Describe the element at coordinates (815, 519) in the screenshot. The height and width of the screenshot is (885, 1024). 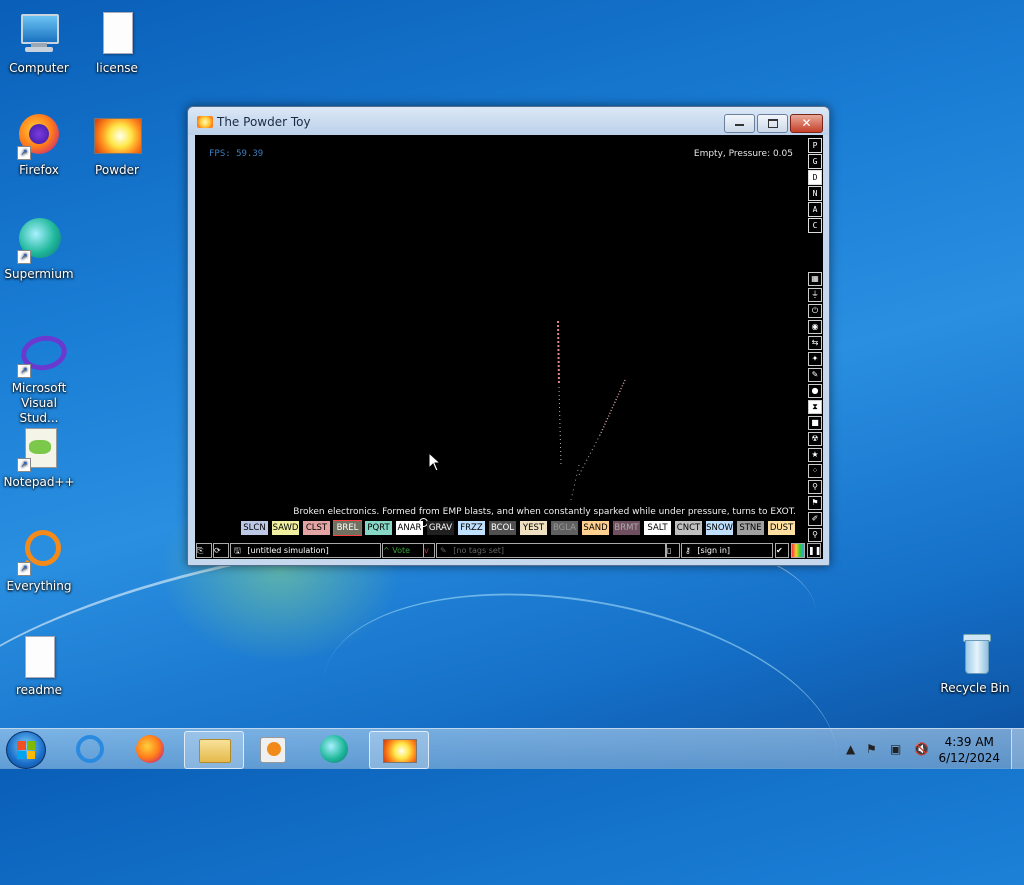
I see `decoration-category-icon: ✐` at that location.